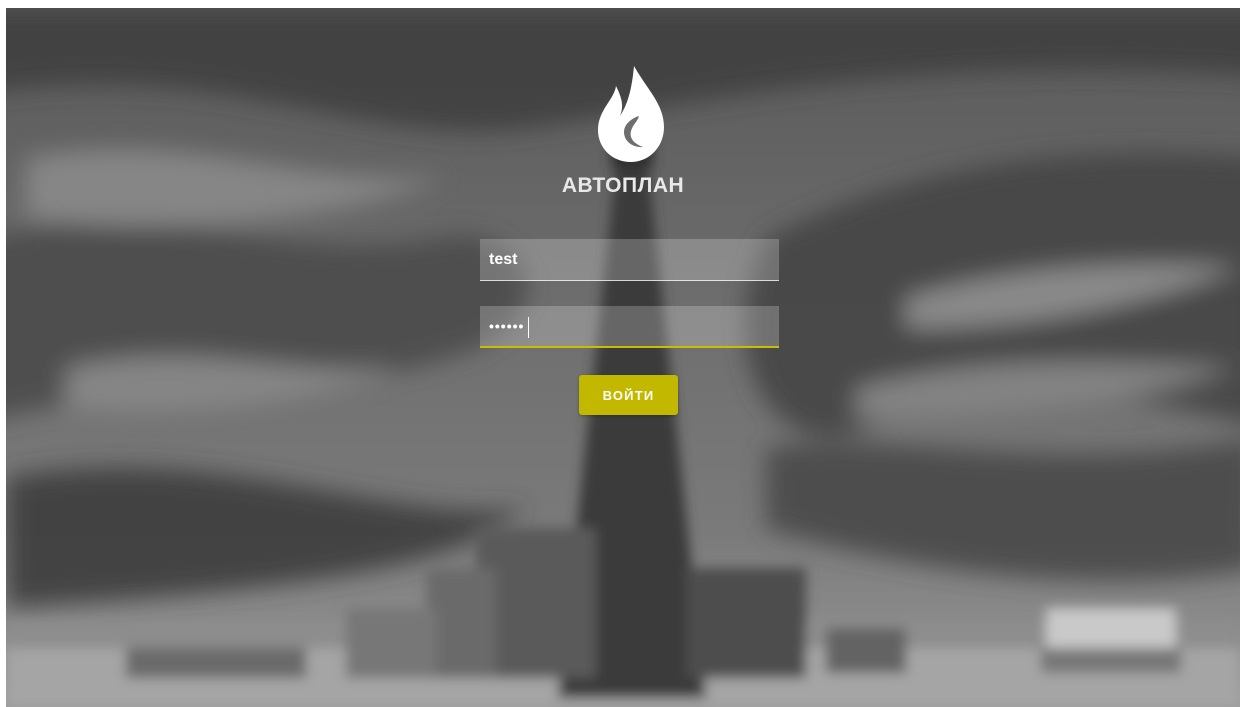 This screenshot has height=707, width=1245. What do you see at coordinates (528, 327) in the screenshot?
I see `text-caret` at bounding box center [528, 327].